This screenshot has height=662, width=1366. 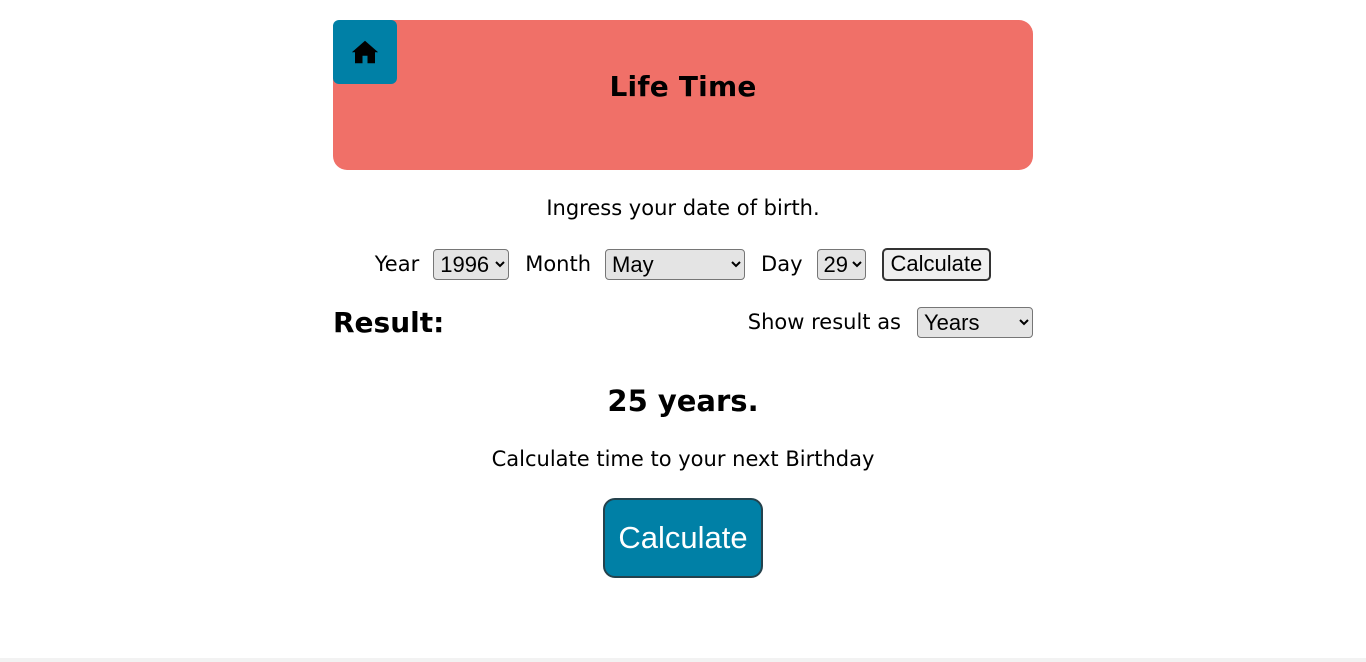 I want to click on result-label: Result:, so click(x=389, y=322).